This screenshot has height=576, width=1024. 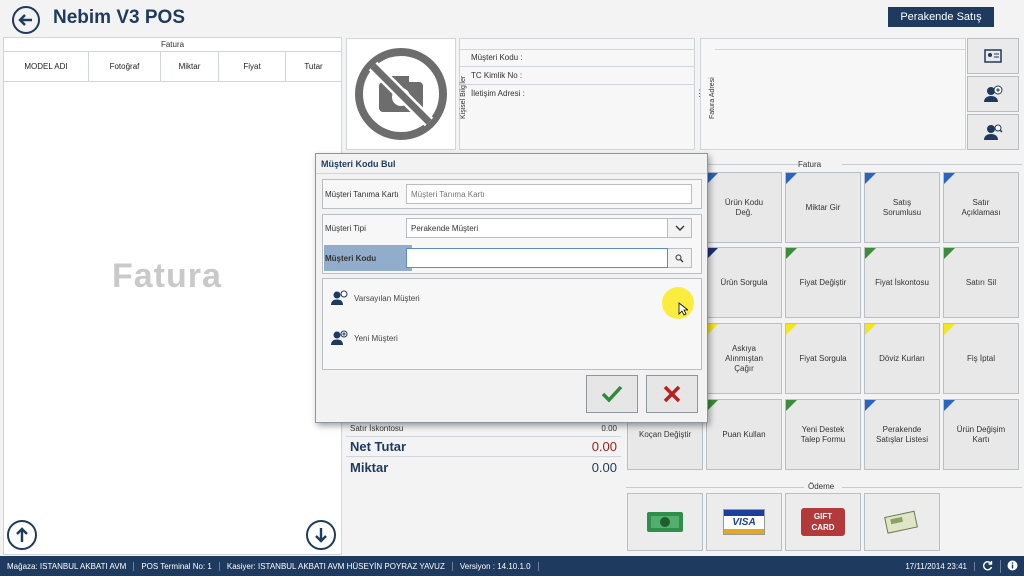 I want to click on back-button, so click(x=26, y=20).